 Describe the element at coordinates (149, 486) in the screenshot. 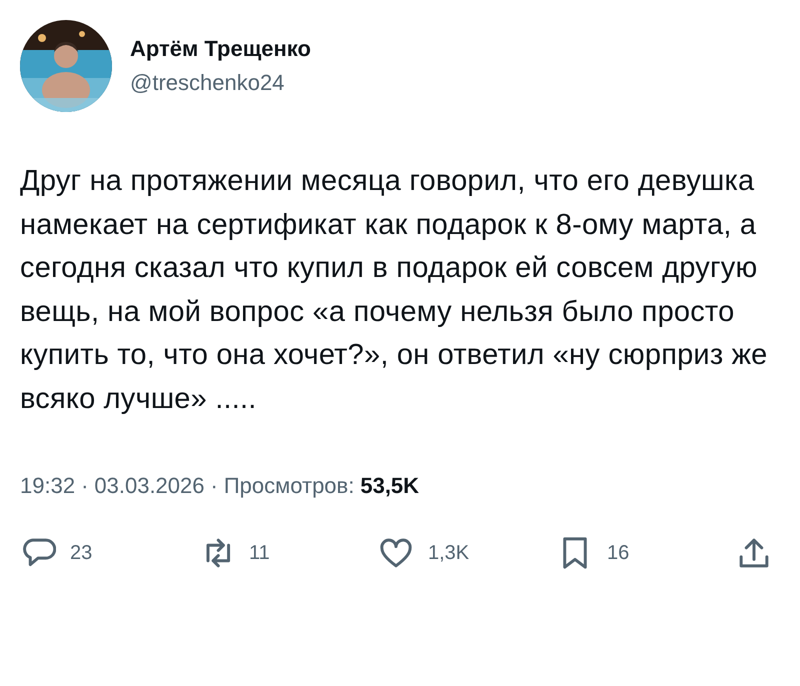

I see `post-date: 03.03.2026` at that location.